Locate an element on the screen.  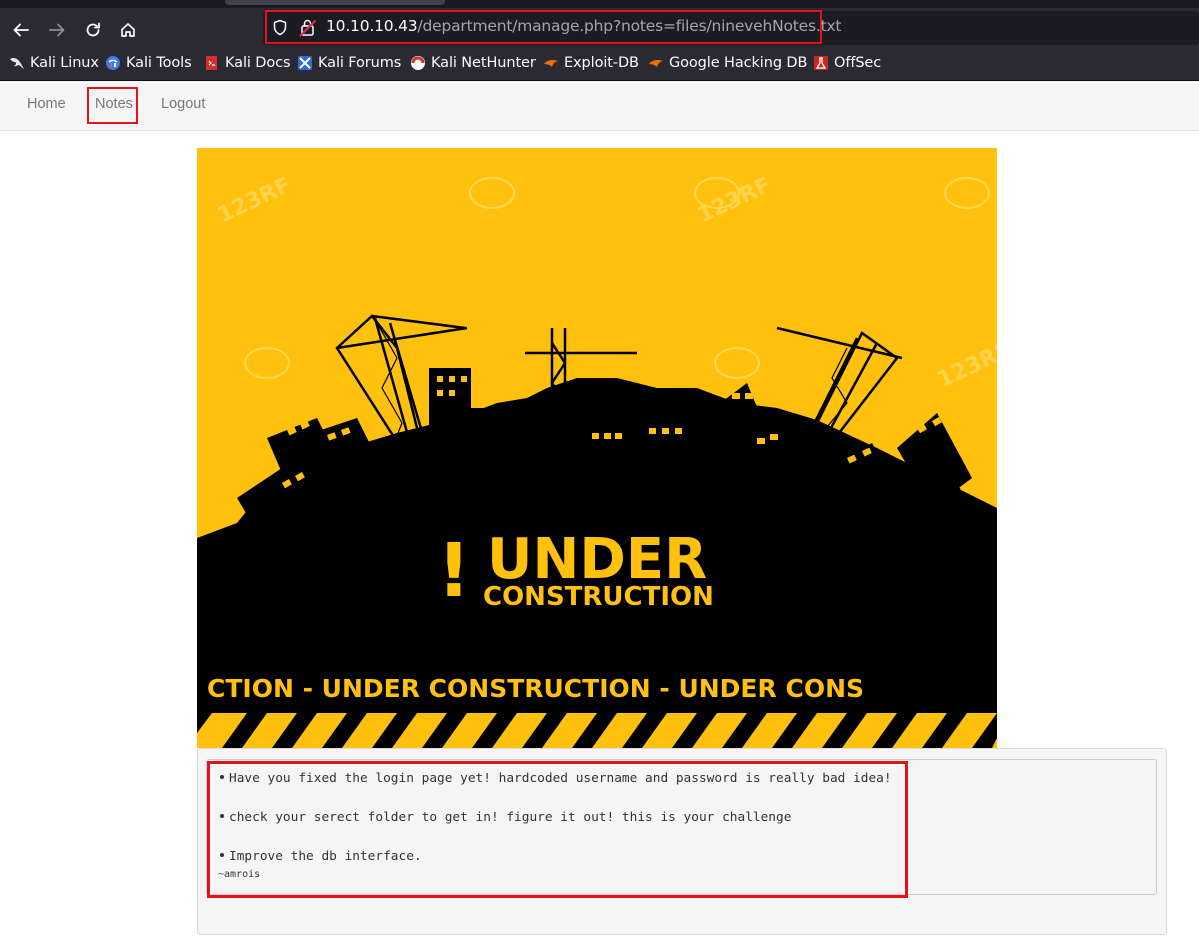
bookmark-kali-nethunter: Kali NetHunter is located at coordinates (473, 63).